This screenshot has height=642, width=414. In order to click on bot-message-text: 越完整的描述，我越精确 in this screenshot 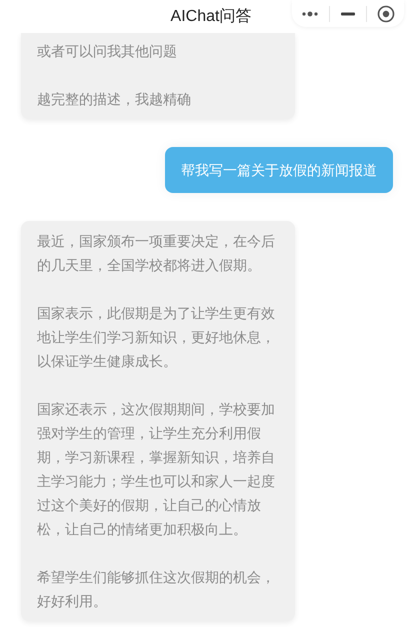, I will do `click(114, 99)`.